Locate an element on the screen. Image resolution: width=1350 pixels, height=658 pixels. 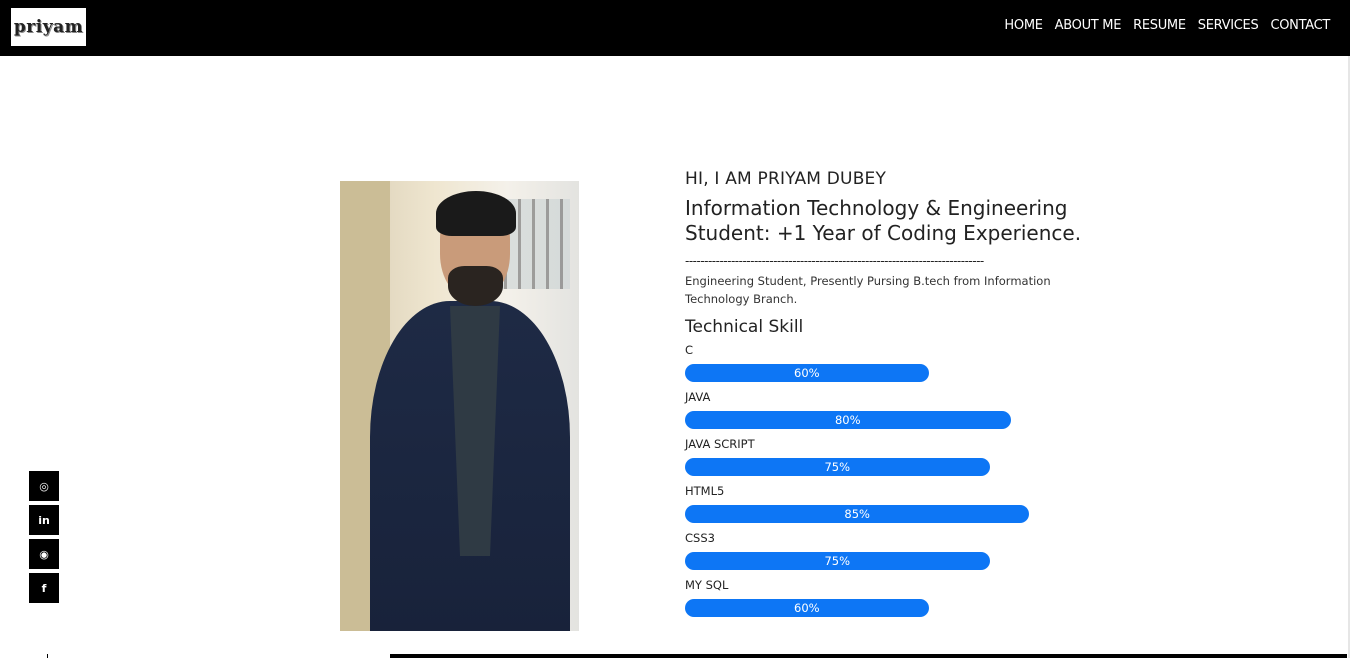
nav-resume: RESUME is located at coordinates (1159, 25).